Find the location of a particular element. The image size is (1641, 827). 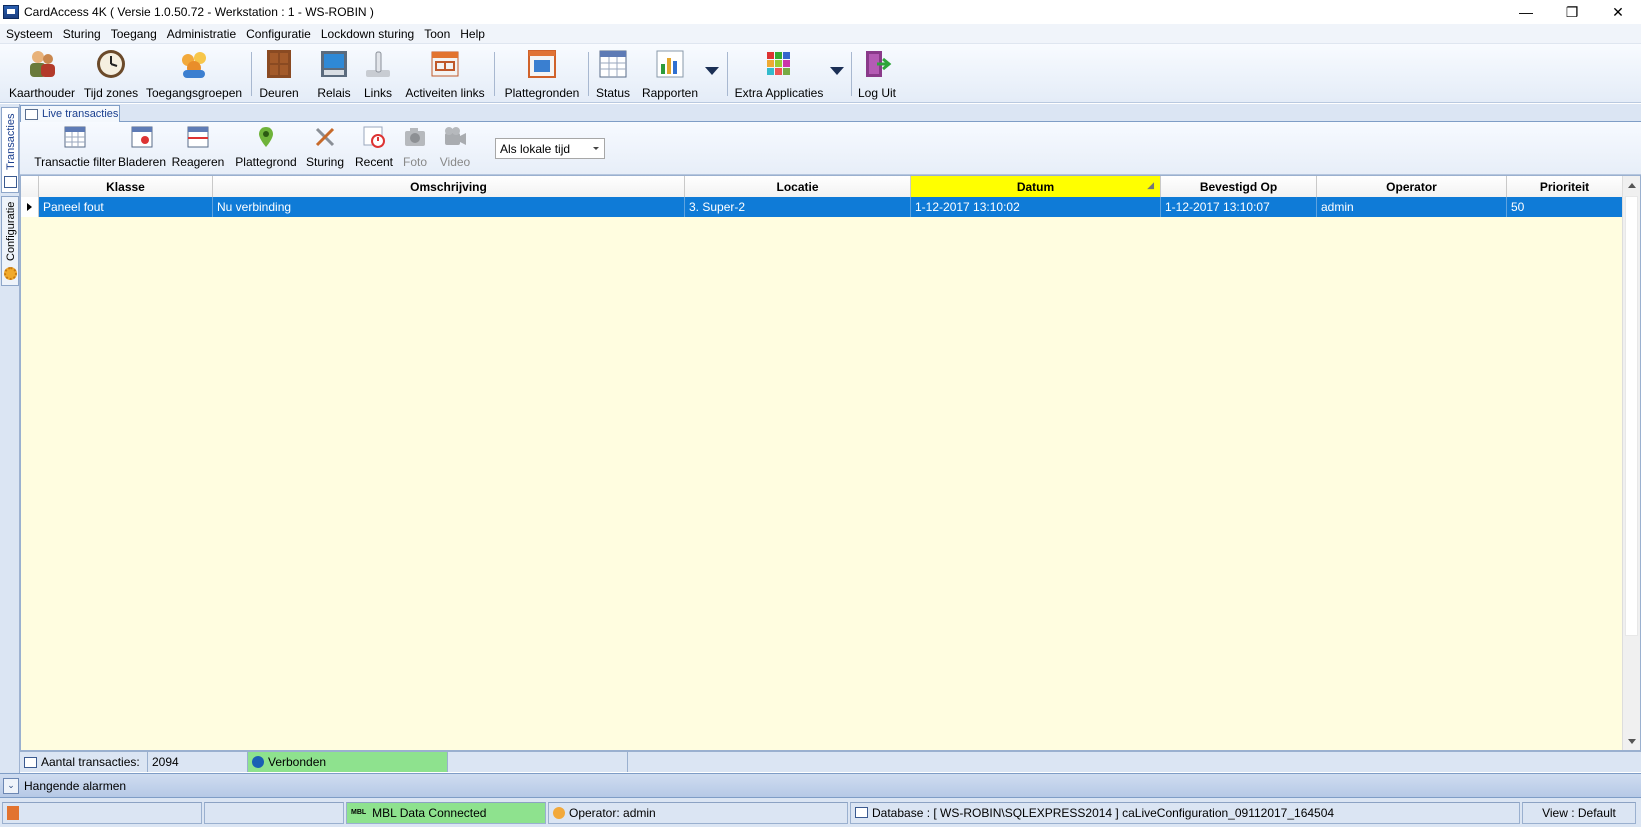

menu-help: Help is located at coordinates (472, 34).